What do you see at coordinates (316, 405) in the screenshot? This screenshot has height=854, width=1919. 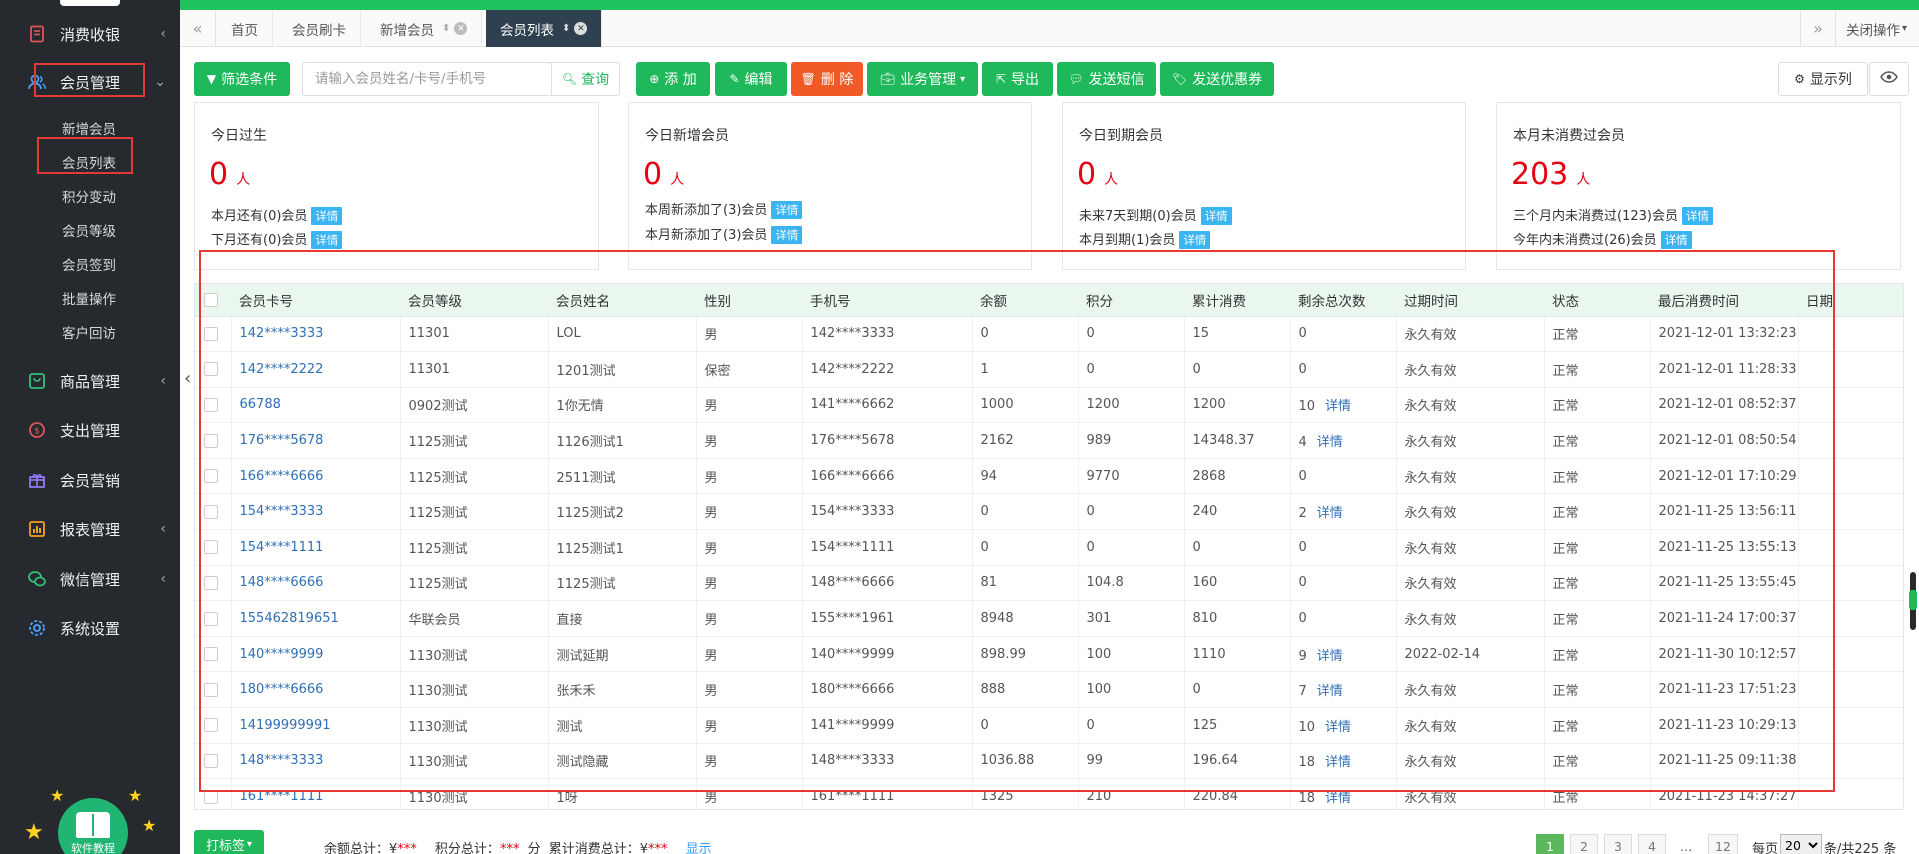 I see `card-number-cell: 66788` at bounding box center [316, 405].